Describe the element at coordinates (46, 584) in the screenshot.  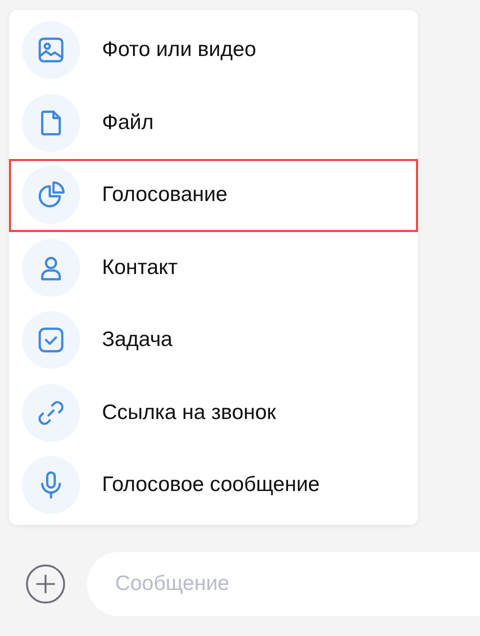
I see `add-icon` at that location.